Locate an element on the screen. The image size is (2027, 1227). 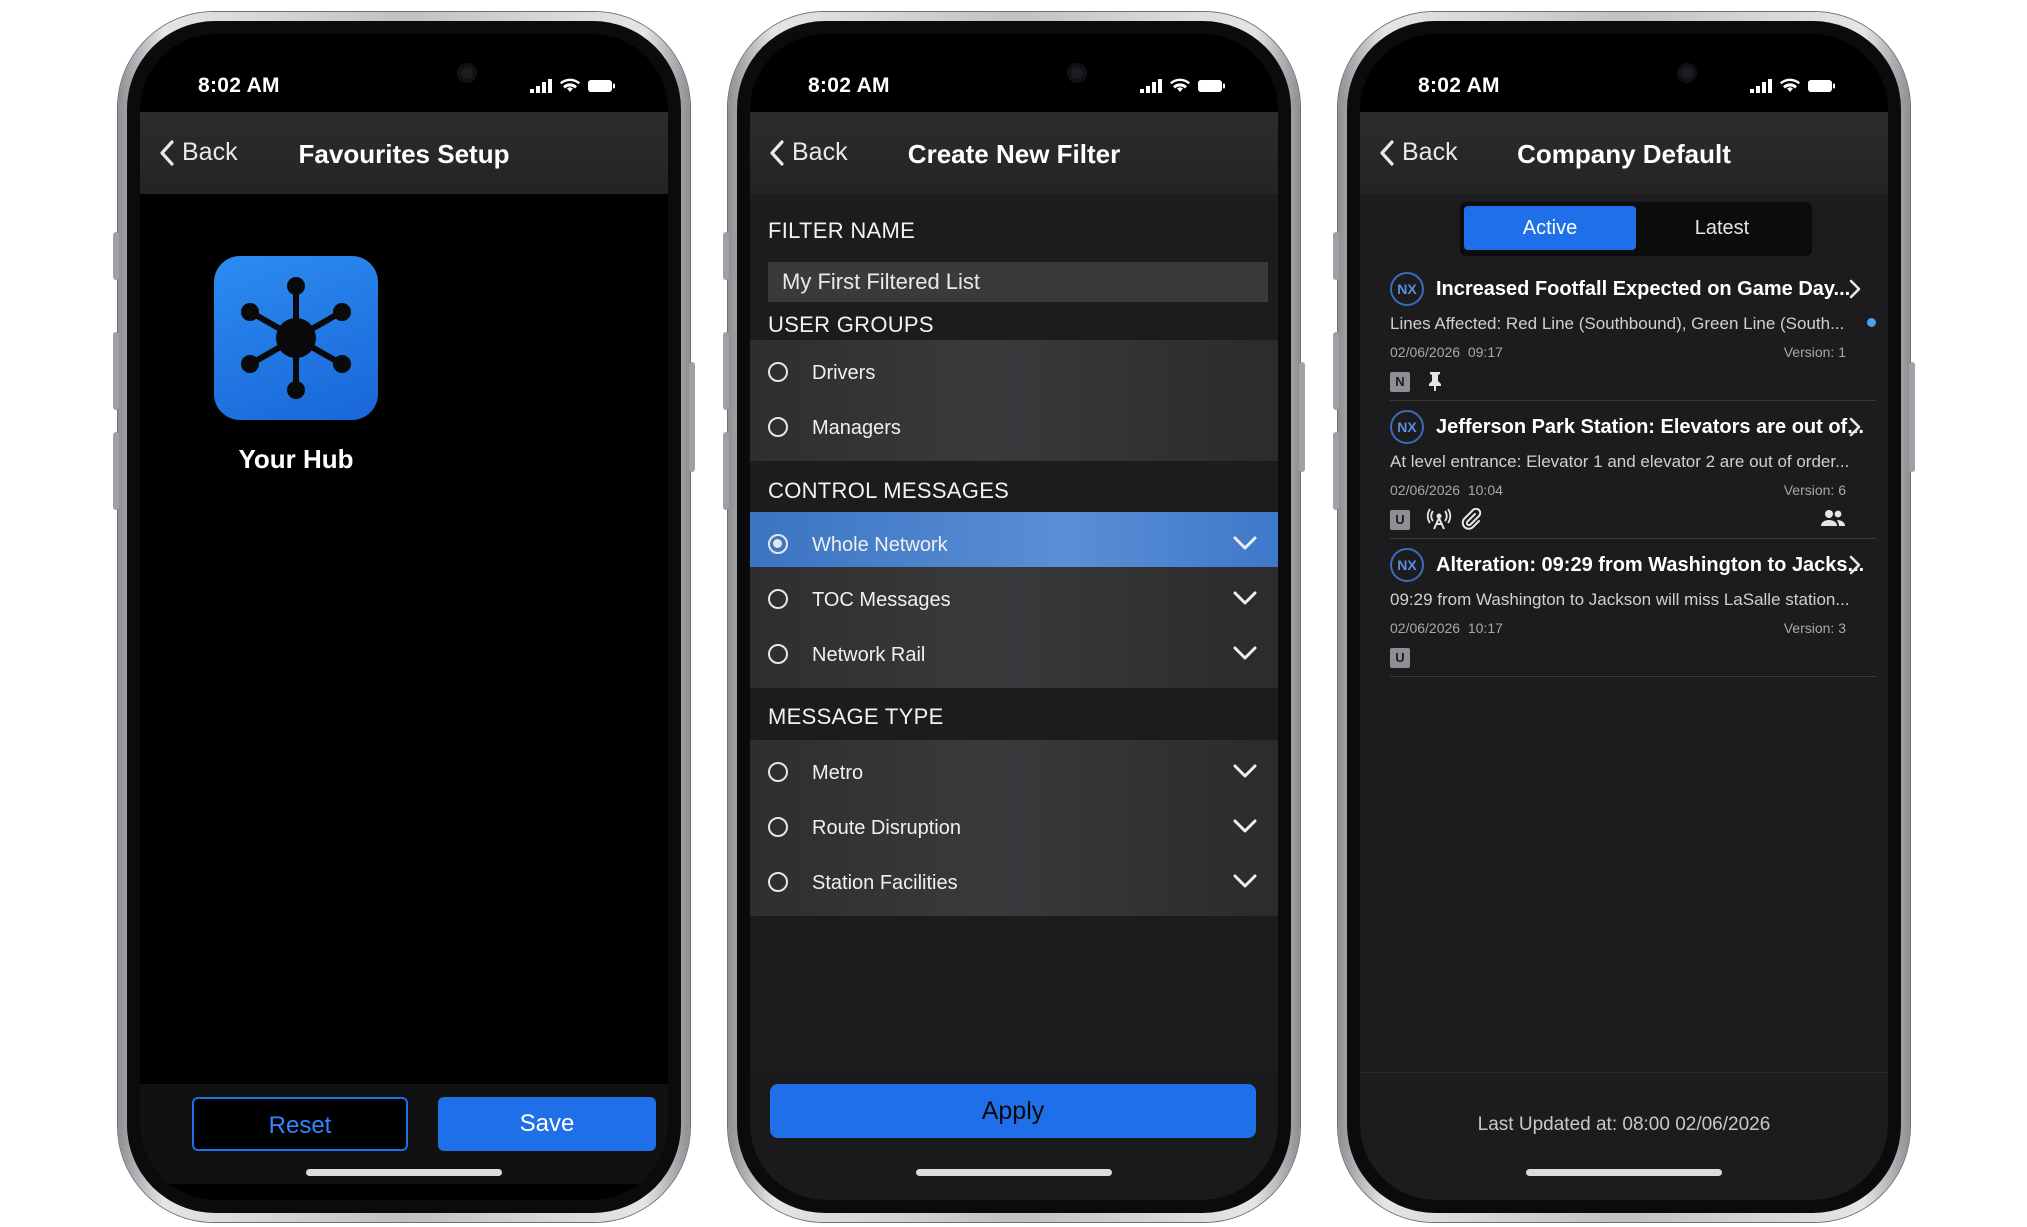
page-title: Create New Filter is located at coordinates (1014, 154).